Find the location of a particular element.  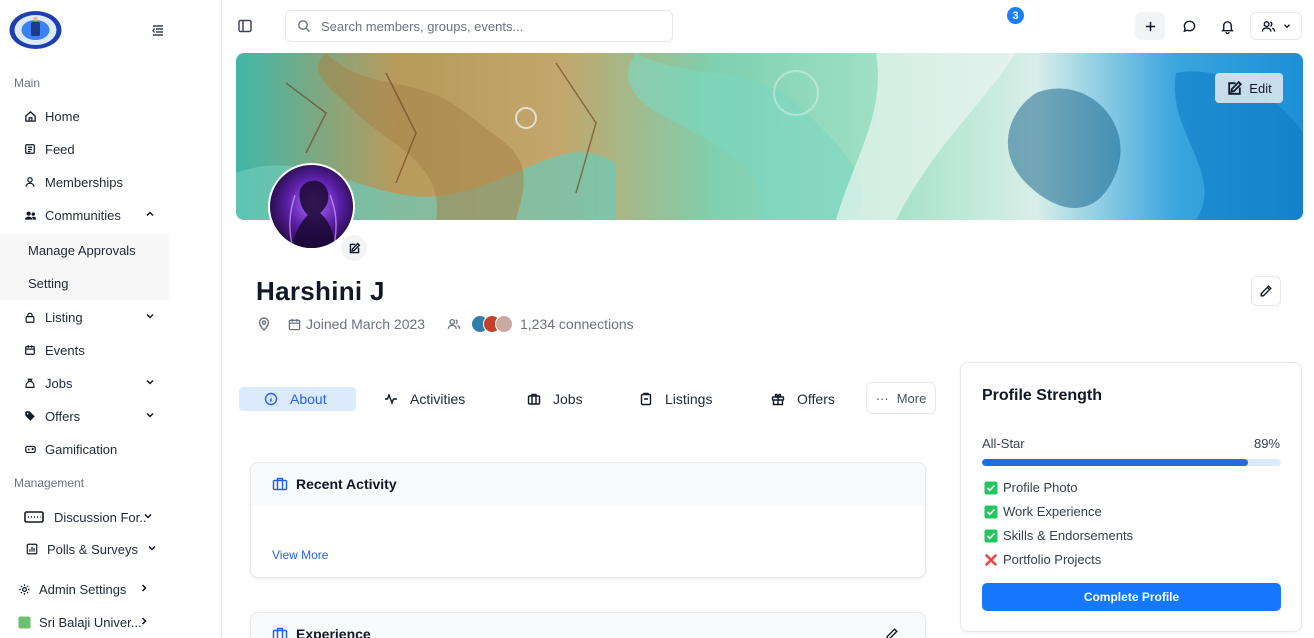

sidebar-item-label: Discussion For.. is located at coordinates (100, 517).